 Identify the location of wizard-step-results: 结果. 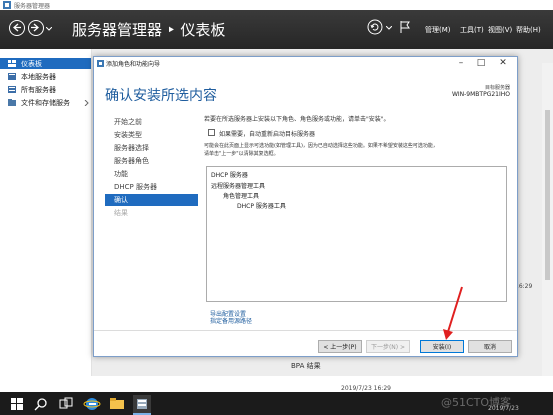
(151, 213).